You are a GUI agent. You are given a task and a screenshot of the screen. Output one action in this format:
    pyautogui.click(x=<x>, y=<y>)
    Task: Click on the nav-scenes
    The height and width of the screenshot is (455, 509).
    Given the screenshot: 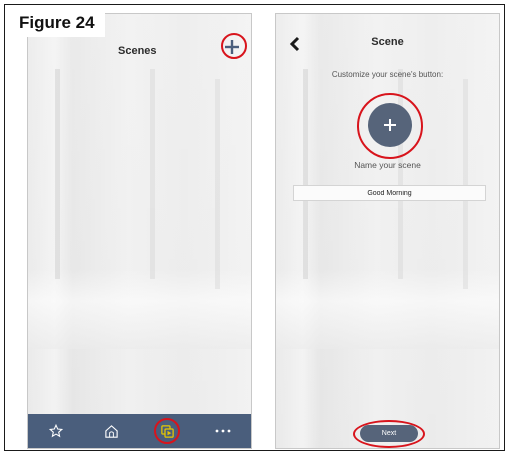 What is the action you would take?
    pyautogui.click(x=167, y=431)
    